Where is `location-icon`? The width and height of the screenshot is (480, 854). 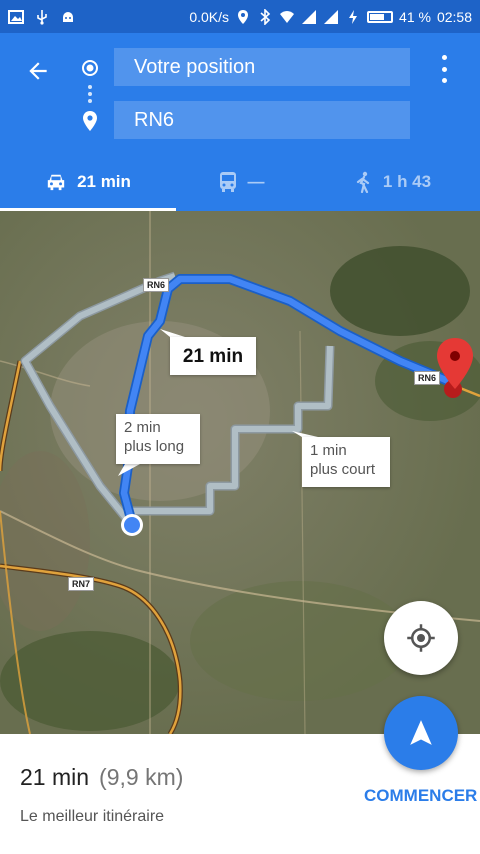 location-icon is located at coordinates (243, 16).